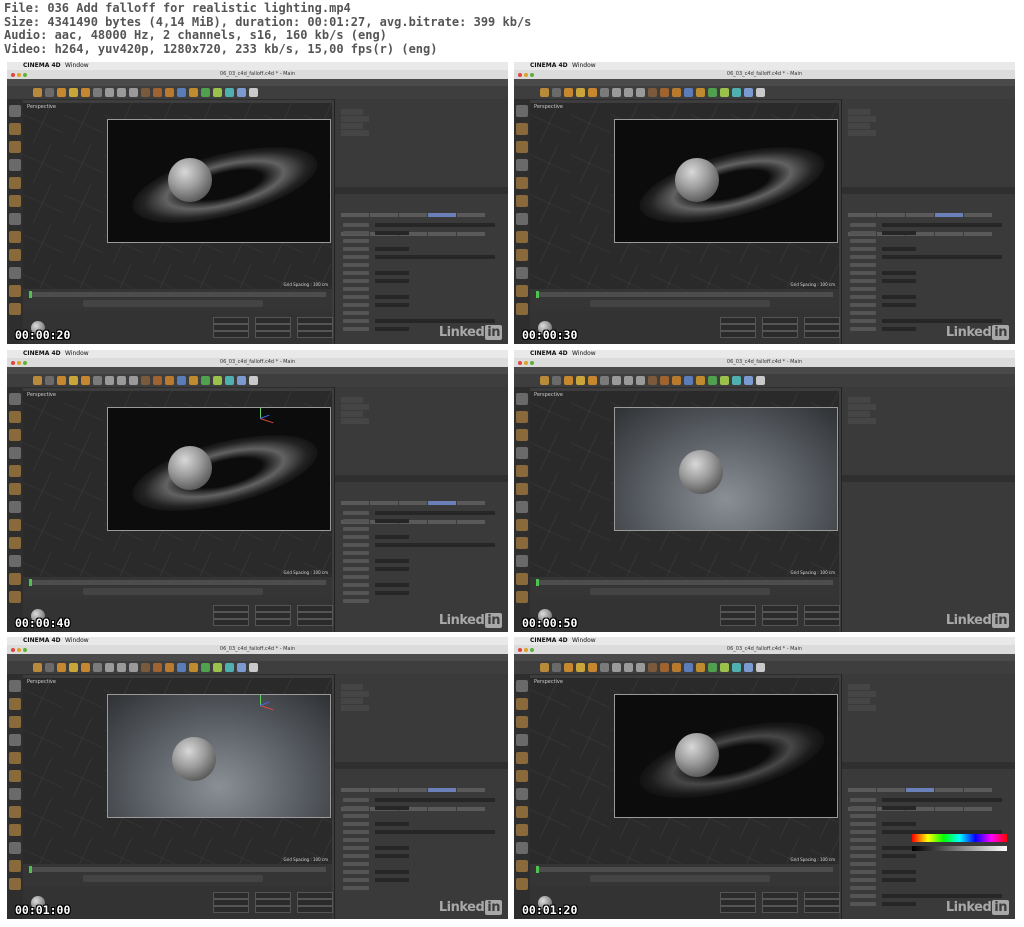  What do you see at coordinates (266, 708) in the screenshot?
I see `x-axis-handle` at bounding box center [266, 708].